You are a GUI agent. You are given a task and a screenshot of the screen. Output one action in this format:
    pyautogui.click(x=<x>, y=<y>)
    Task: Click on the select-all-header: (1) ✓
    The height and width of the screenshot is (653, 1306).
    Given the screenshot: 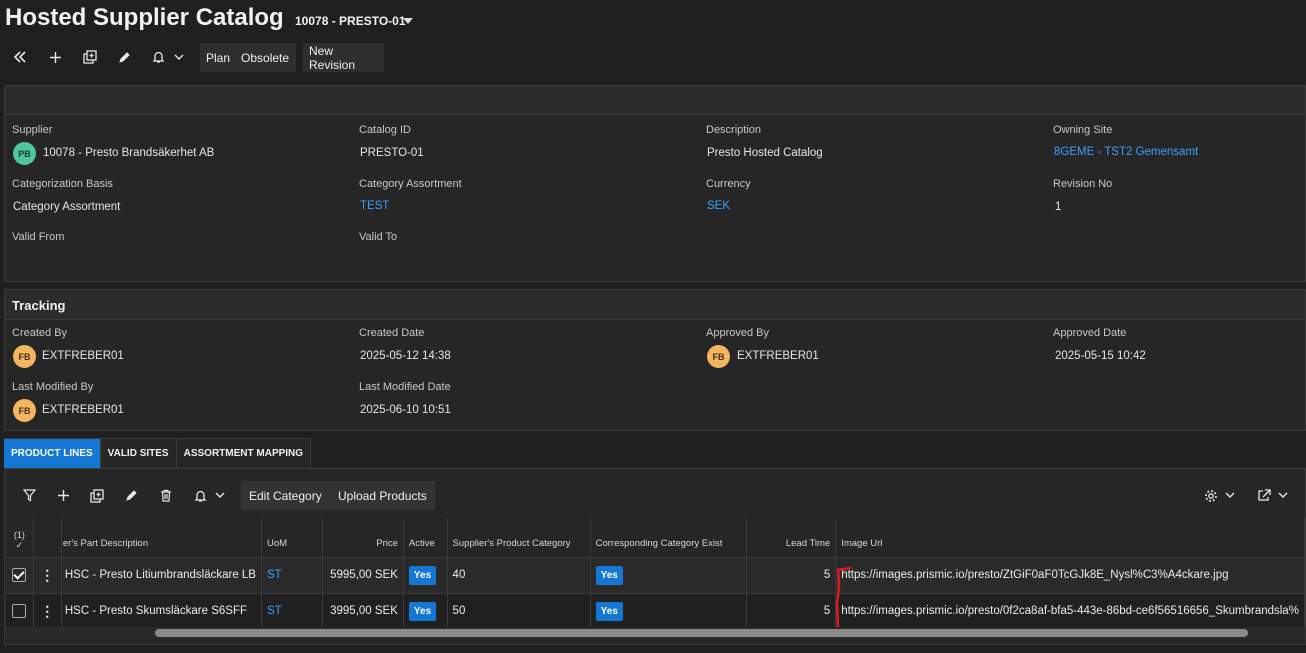 What is the action you would take?
    pyautogui.click(x=20, y=537)
    